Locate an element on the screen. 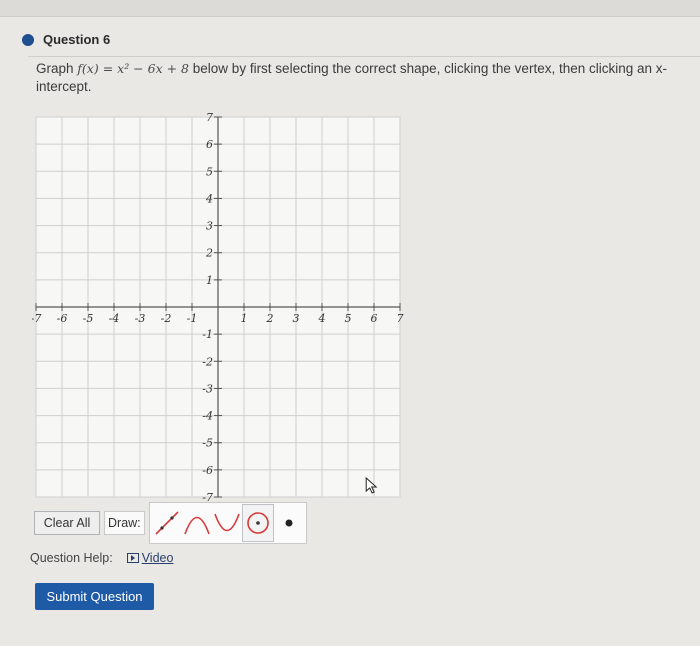 The height and width of the screenshot is (646, 700). x-tick-label: -1 is located at coordinates (192, 318).